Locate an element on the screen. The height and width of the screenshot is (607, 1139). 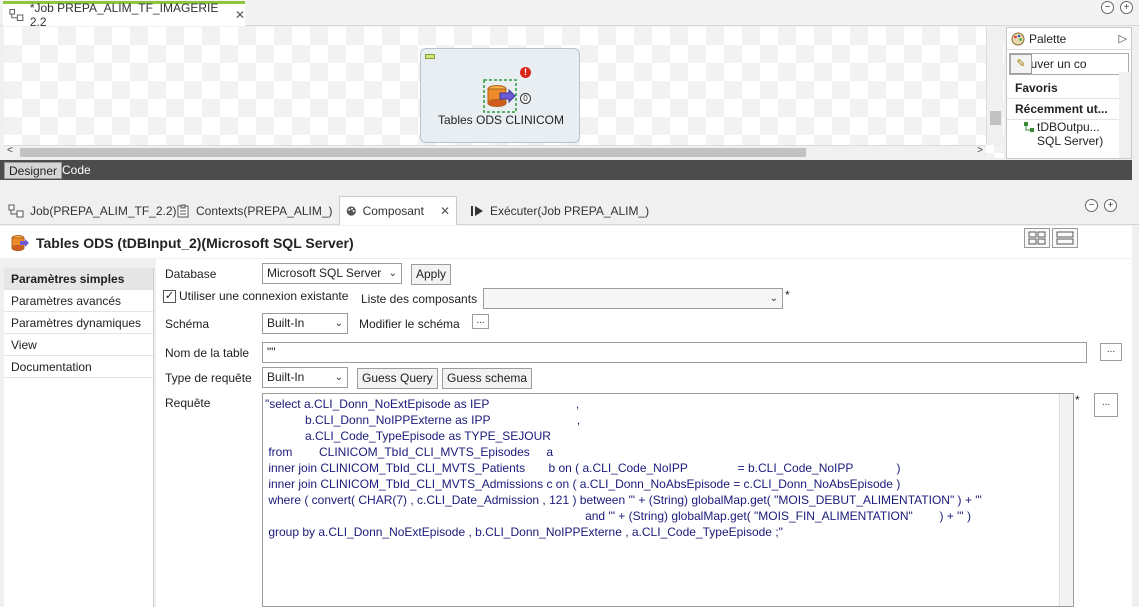
tab-composant: Composant ✕ is located at coordinates (398, 210).